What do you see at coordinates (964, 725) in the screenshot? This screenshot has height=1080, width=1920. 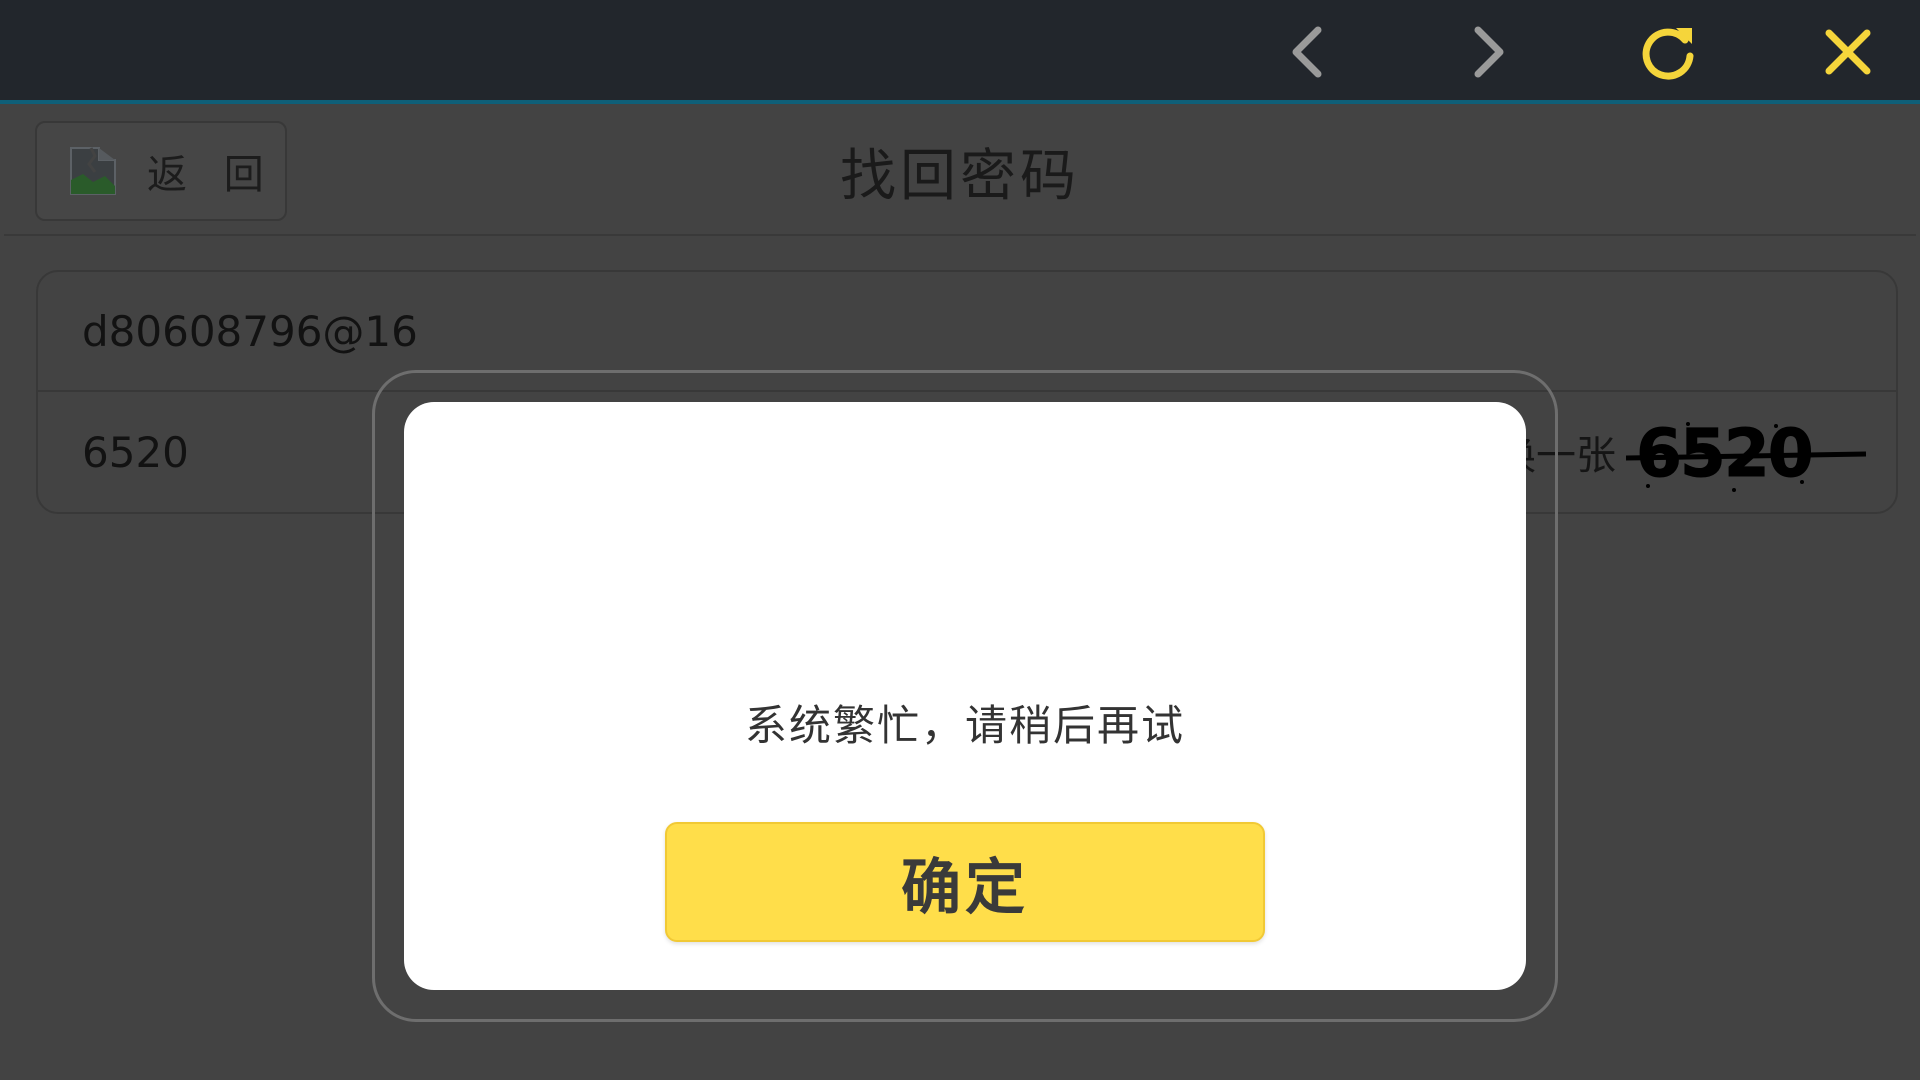 I see `dialog-message: 系统繁忙，请稍后再试` at bounding box center [964, 725].